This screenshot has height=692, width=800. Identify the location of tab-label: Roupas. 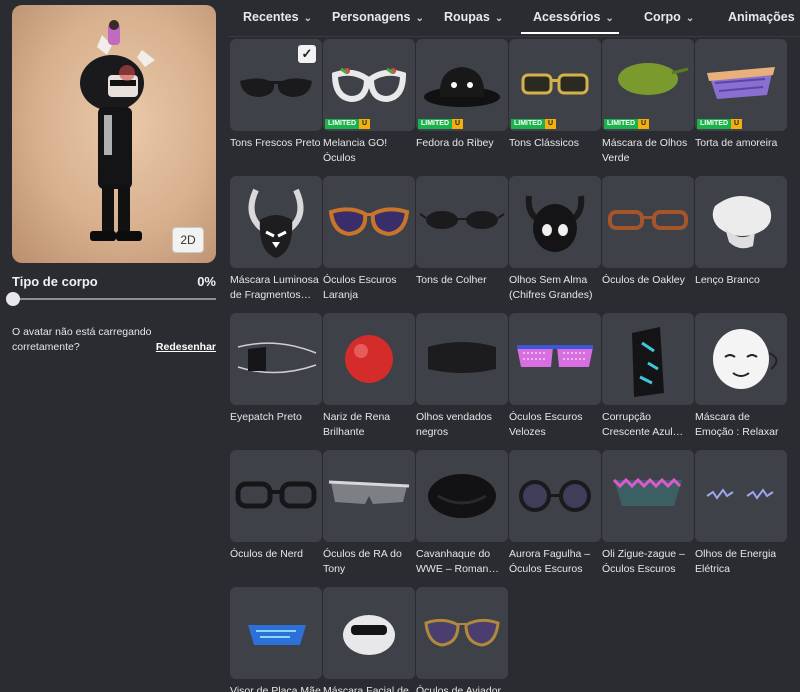
(467, 17).